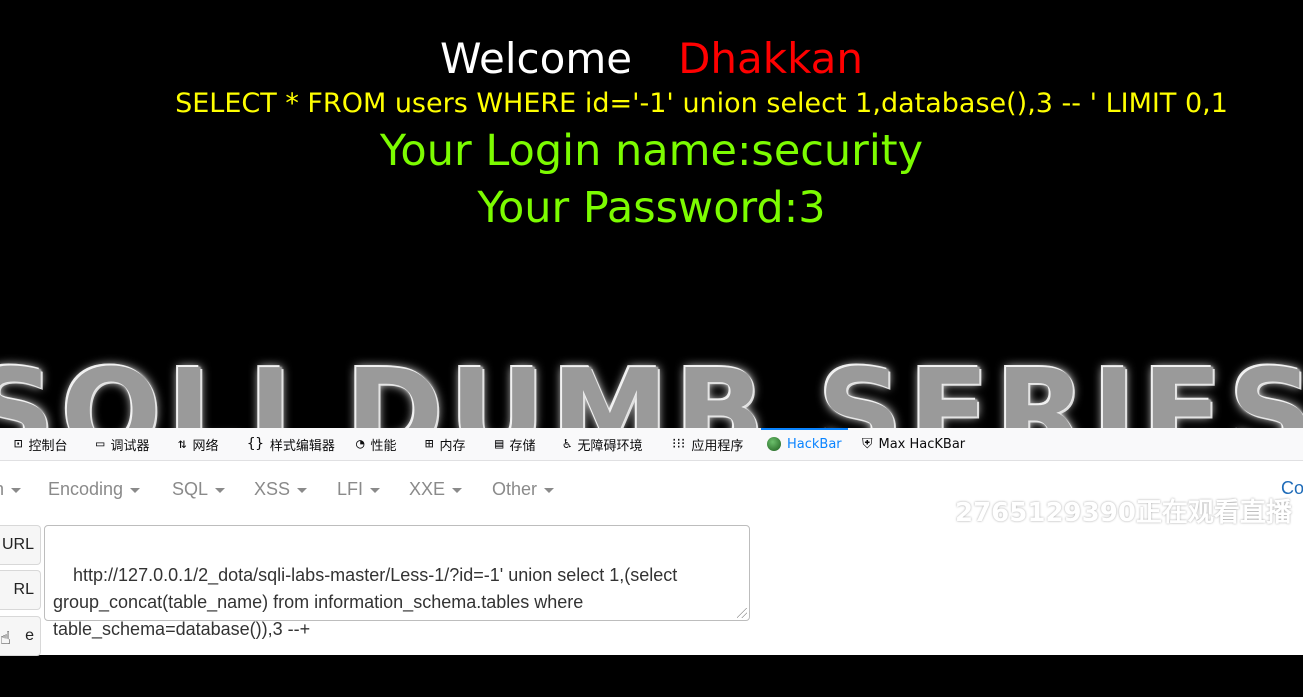  Describe the element at coordinates (360, 444) in the screenshot. I see `performance-icon: ◔` at that location.